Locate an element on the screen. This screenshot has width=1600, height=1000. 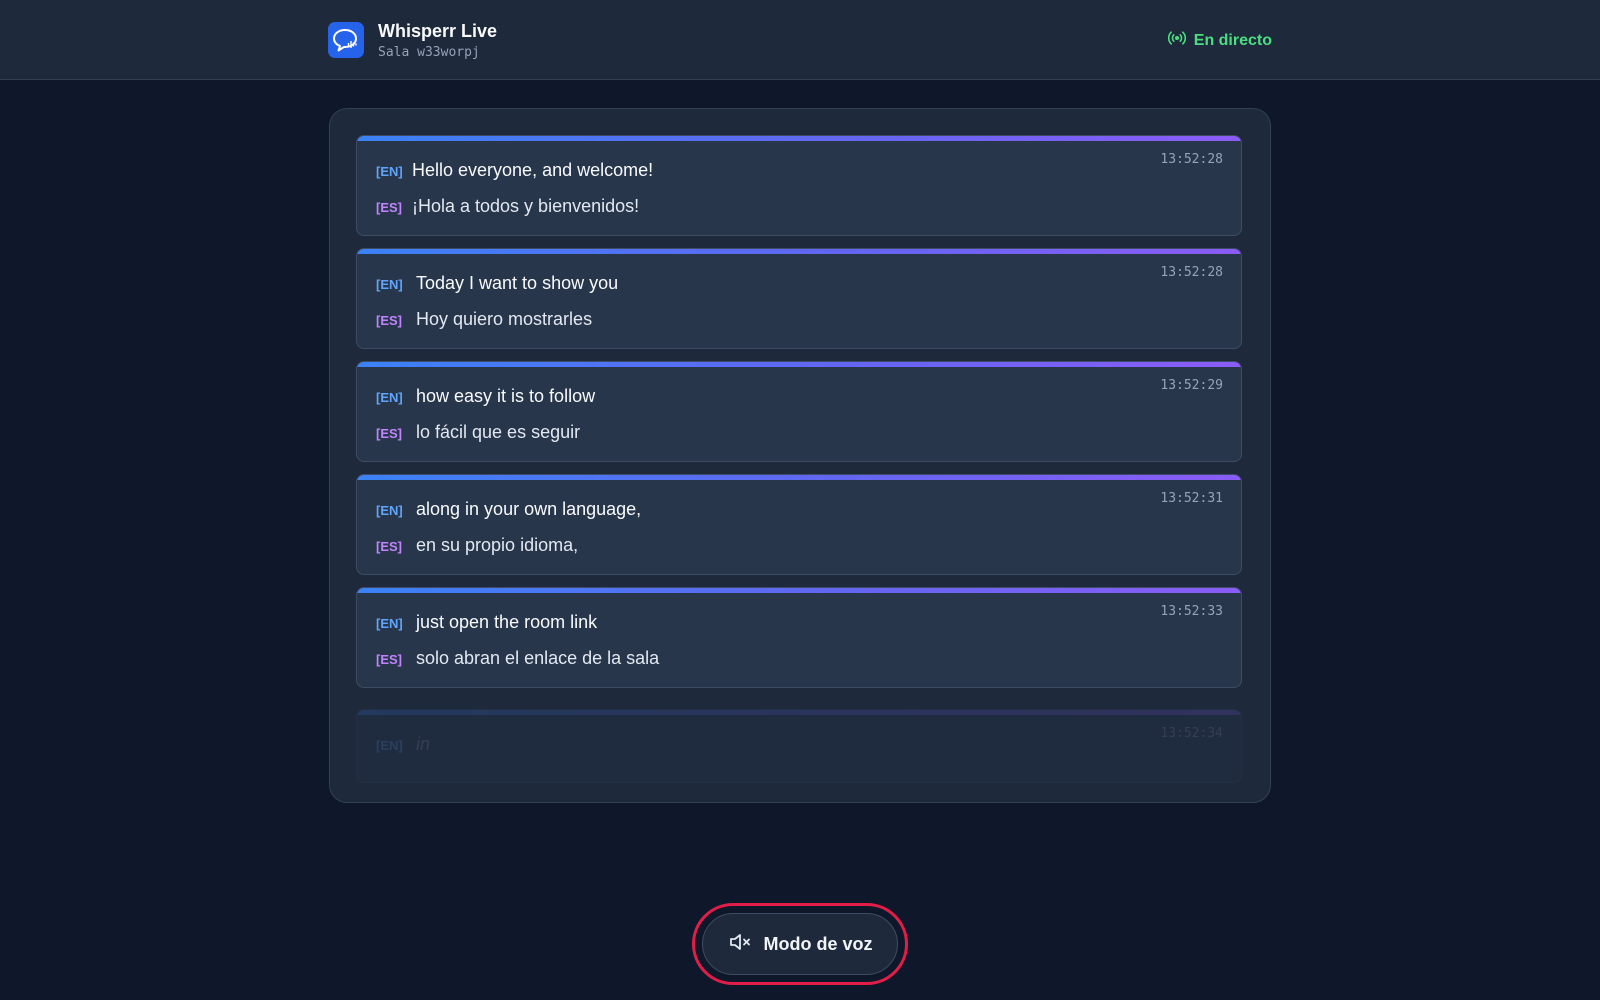
english-text: just open the room link is located at coordinates (507, 622).